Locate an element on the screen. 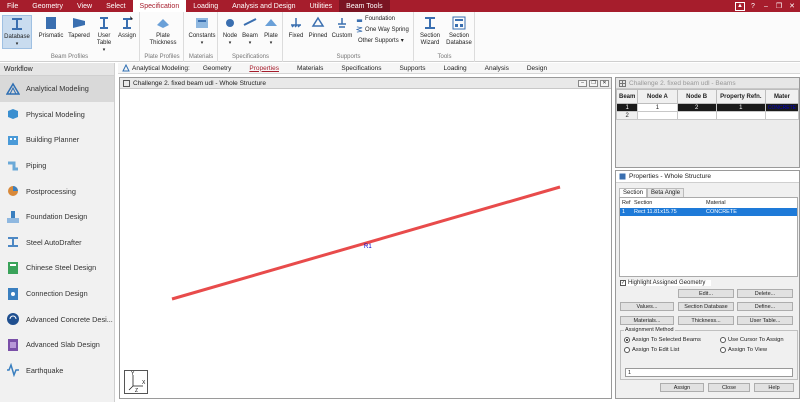 This screenshot has height=402, width=800. pinned-support-button: Pinned is located at coordinates (318, 27).